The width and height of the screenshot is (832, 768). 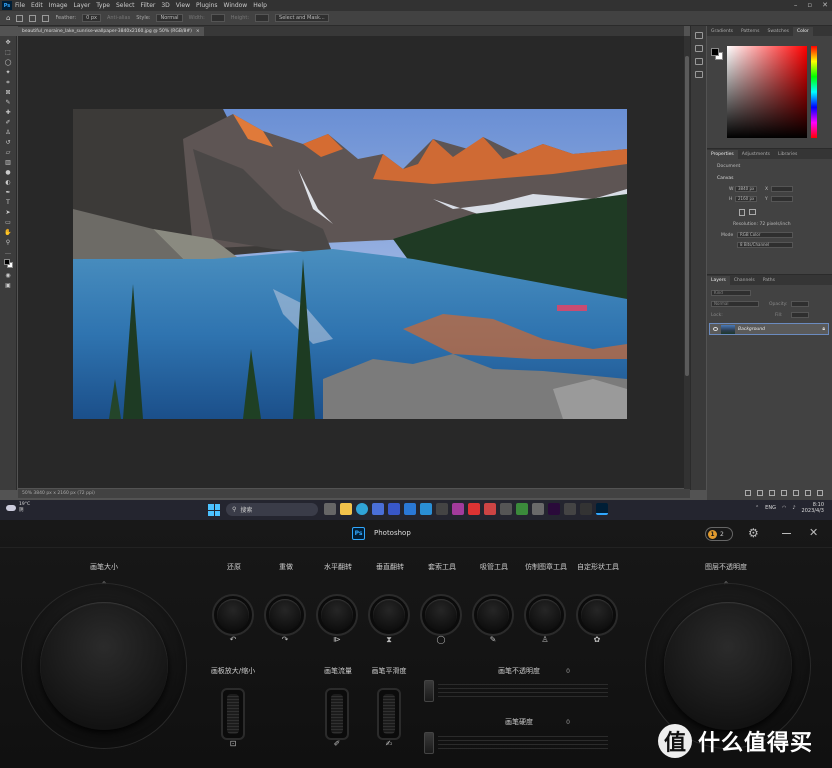 What do you see at coordinates (786, 533) in the screenshot?
I see `minimize-icon` at bounding box center [786, 533].